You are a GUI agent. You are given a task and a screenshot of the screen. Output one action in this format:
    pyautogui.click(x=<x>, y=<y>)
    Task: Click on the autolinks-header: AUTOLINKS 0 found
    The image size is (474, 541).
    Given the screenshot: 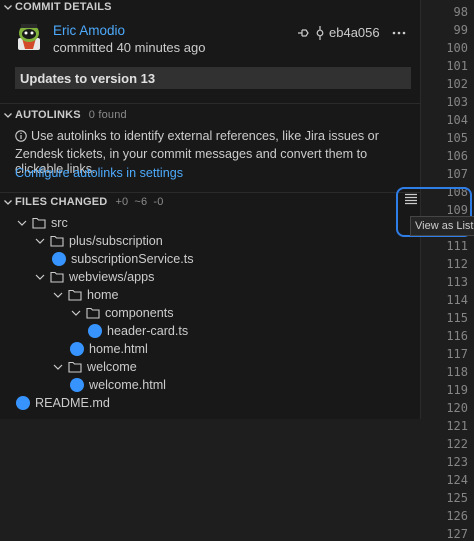 What is the action you would take?
    pyautogui.click(x=210, y=115)
    